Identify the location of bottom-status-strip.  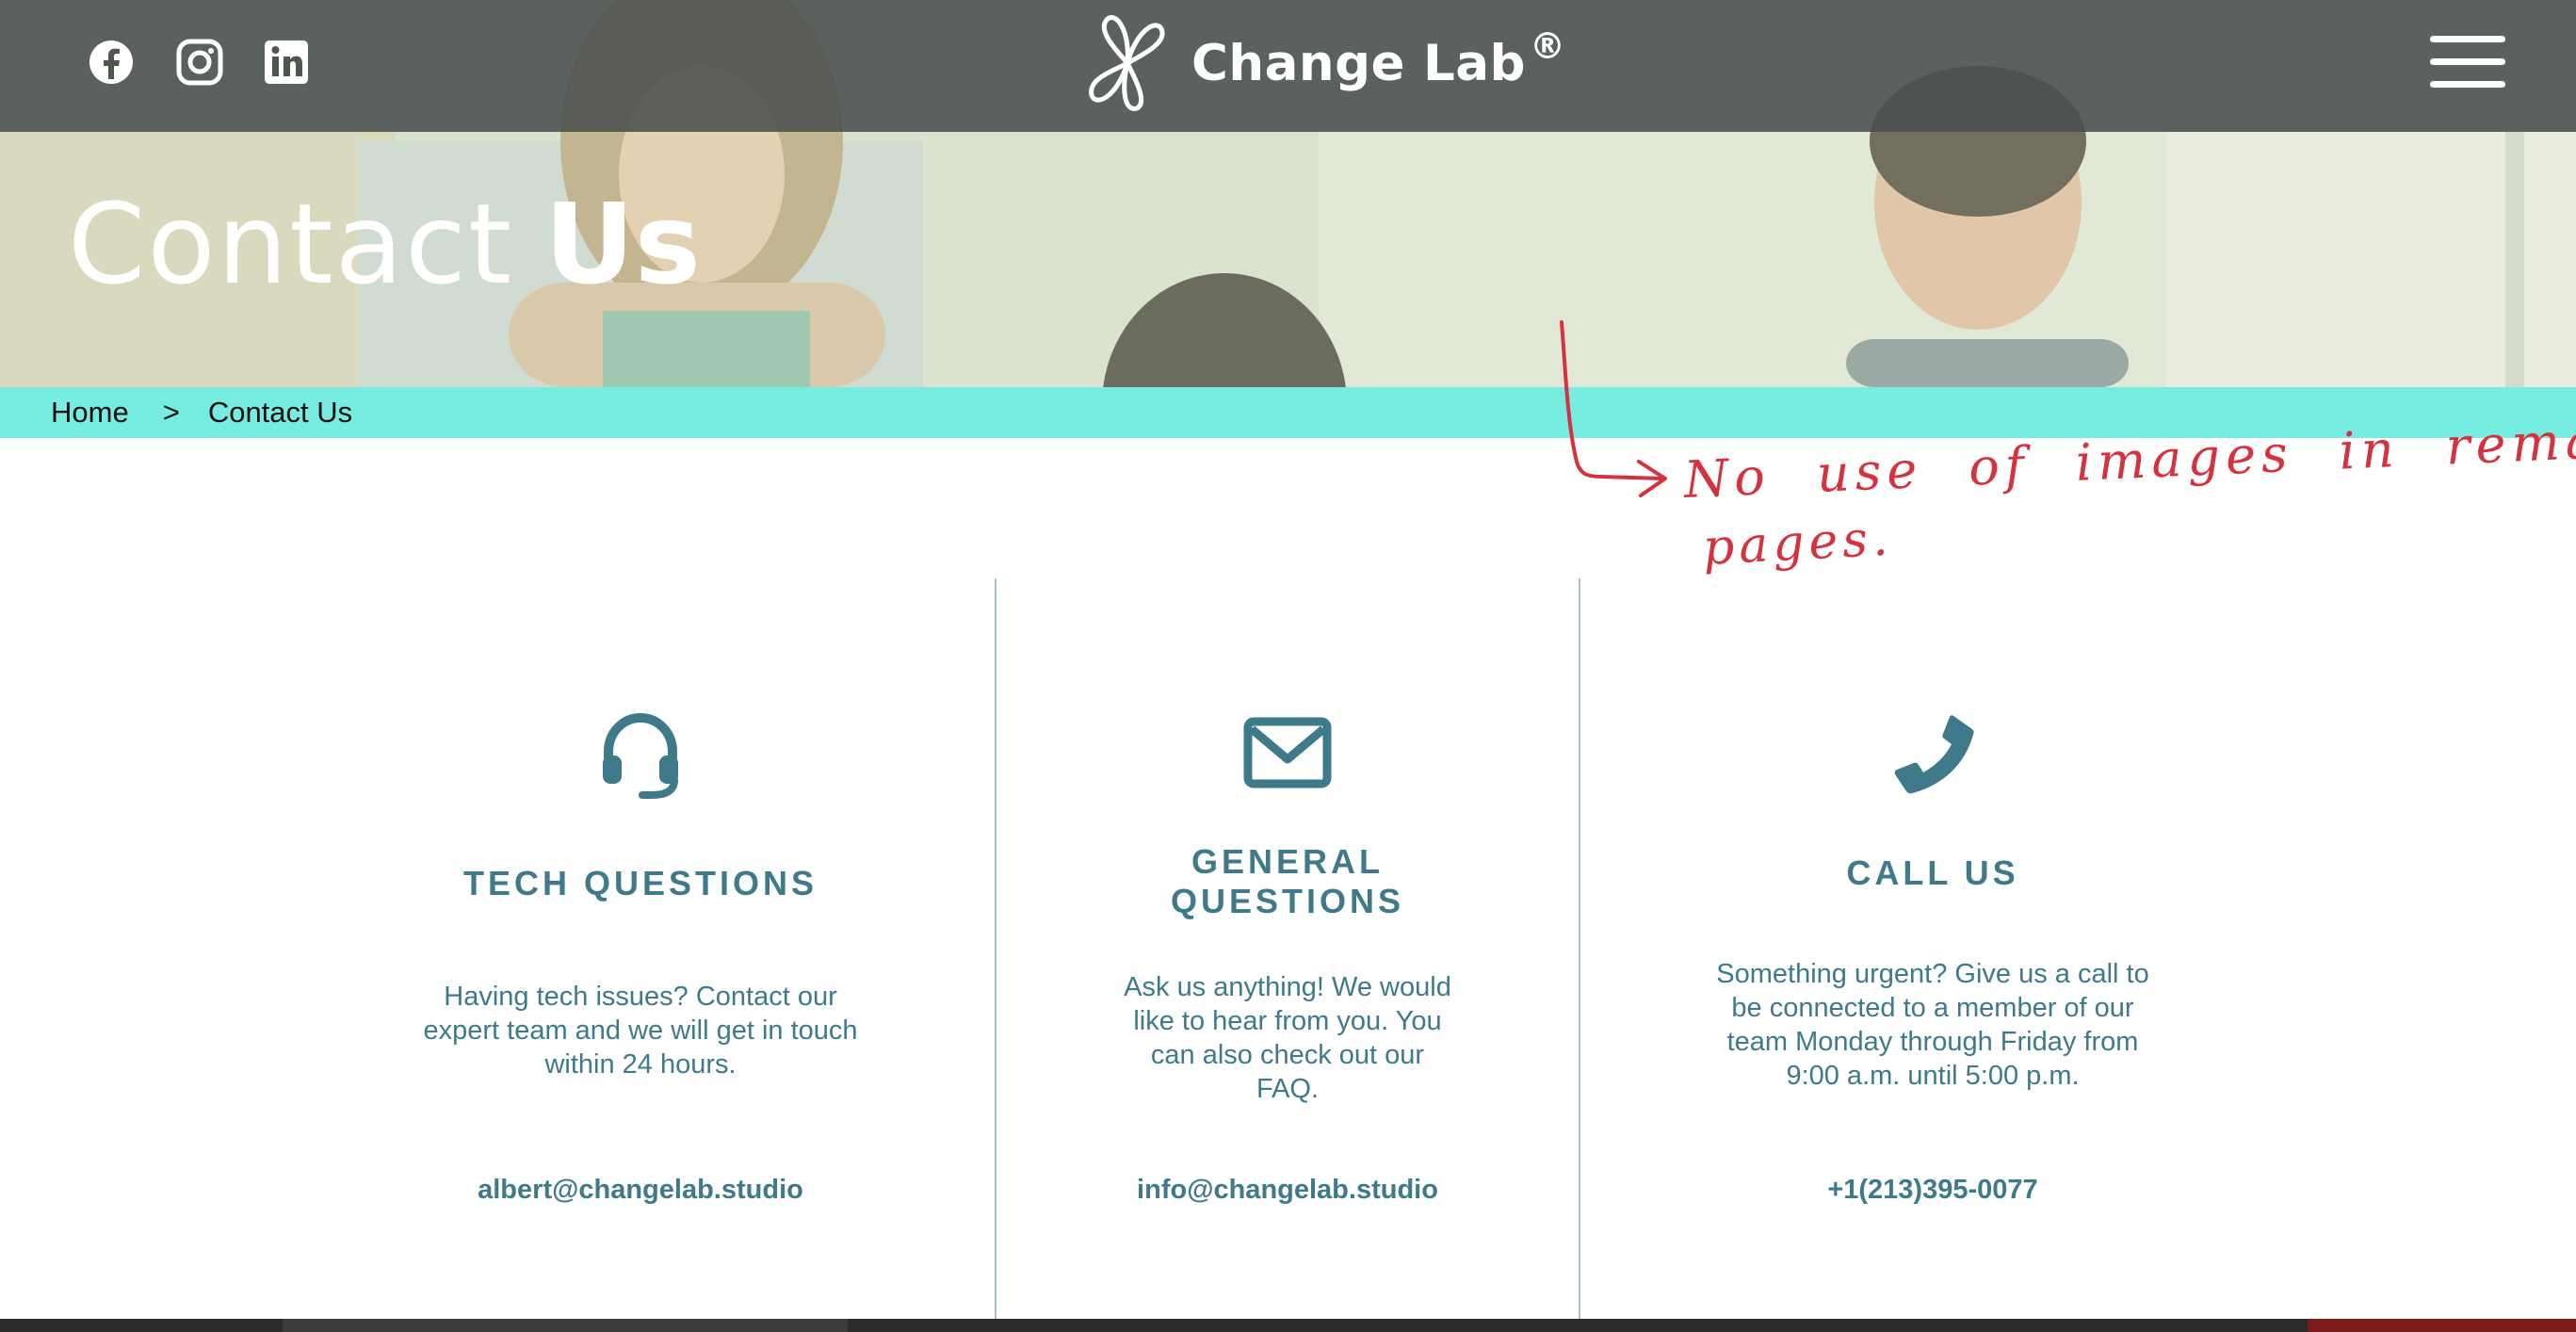
(1288, 1325).